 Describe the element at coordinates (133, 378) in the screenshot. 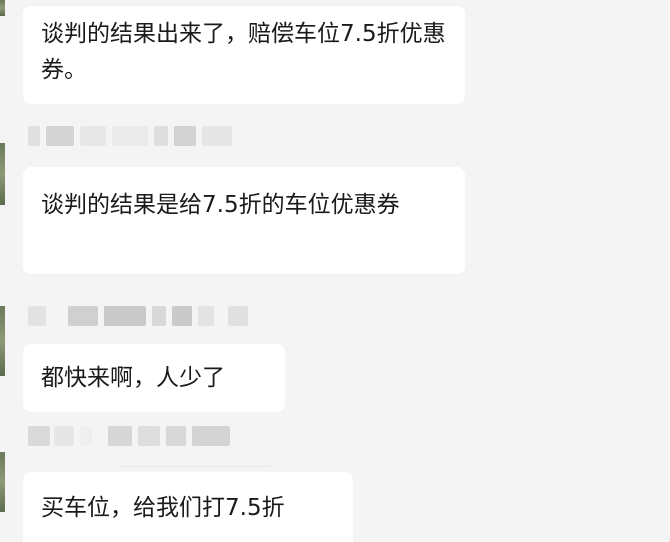

I see `message-text: 都快来啊，人少了` at that location.